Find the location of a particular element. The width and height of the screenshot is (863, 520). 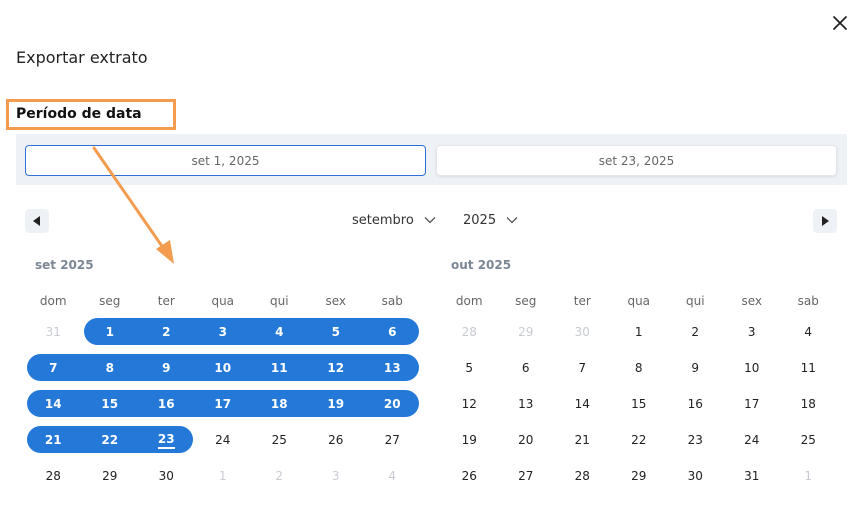

triangle-right-icon is located at coordinates (825, 221).